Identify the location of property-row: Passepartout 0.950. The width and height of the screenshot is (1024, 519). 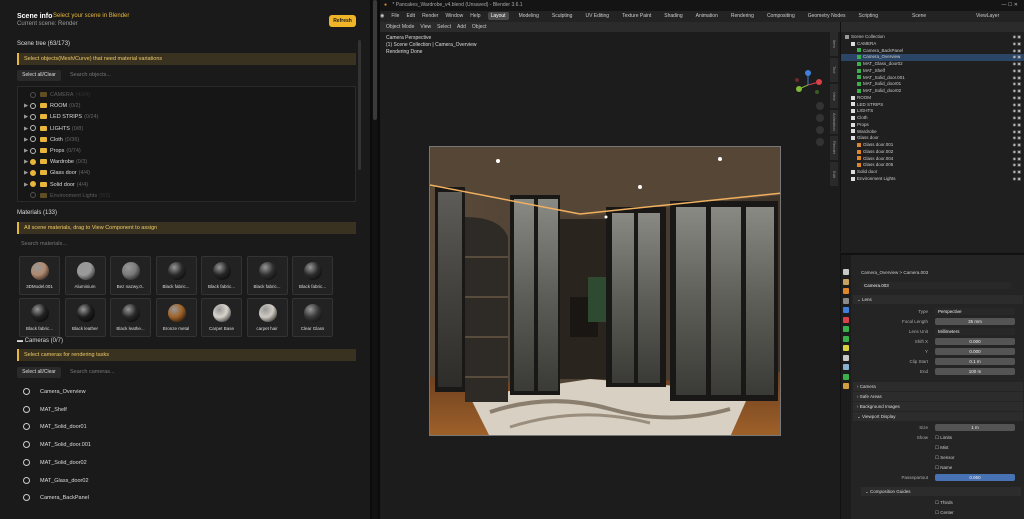
(939, 478).